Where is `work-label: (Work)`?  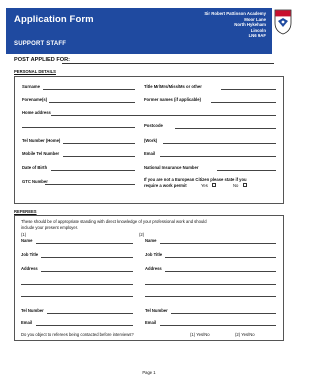 work-label: (Work) is located at coordinates (151, 140).